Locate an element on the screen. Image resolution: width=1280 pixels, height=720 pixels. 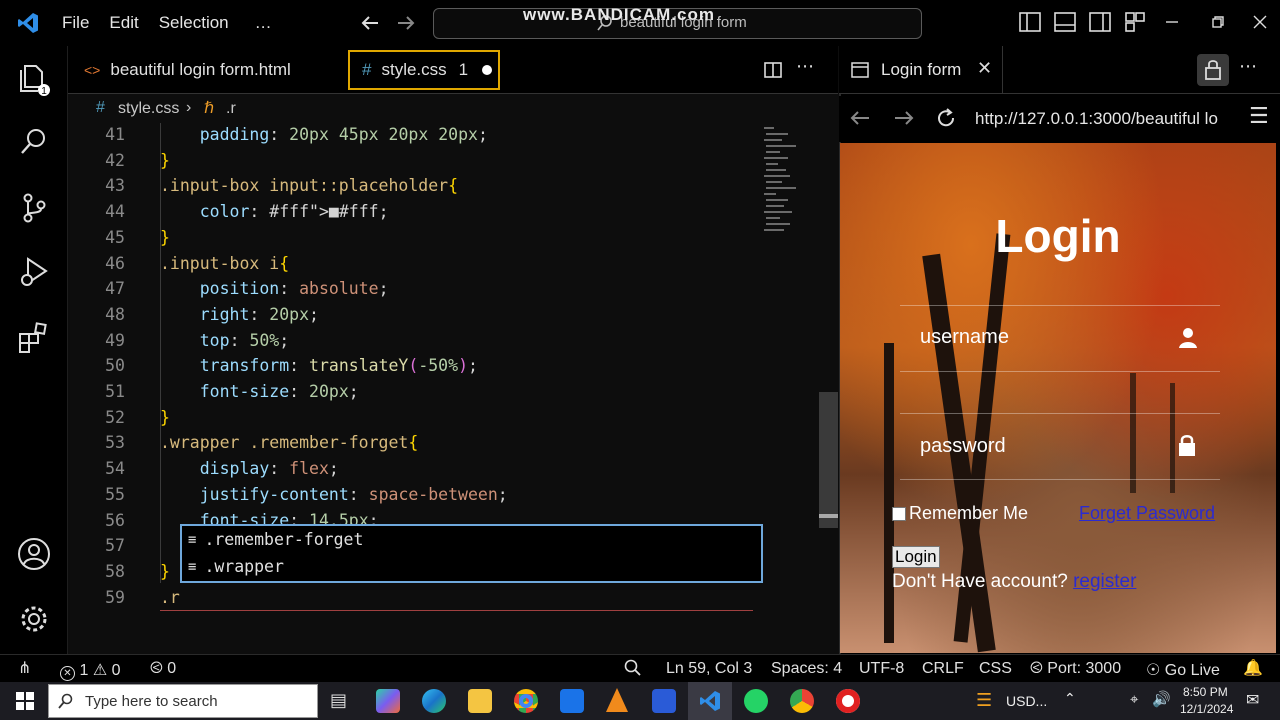
volume-icon: 🔊 is located at coordinates (1161, 699).